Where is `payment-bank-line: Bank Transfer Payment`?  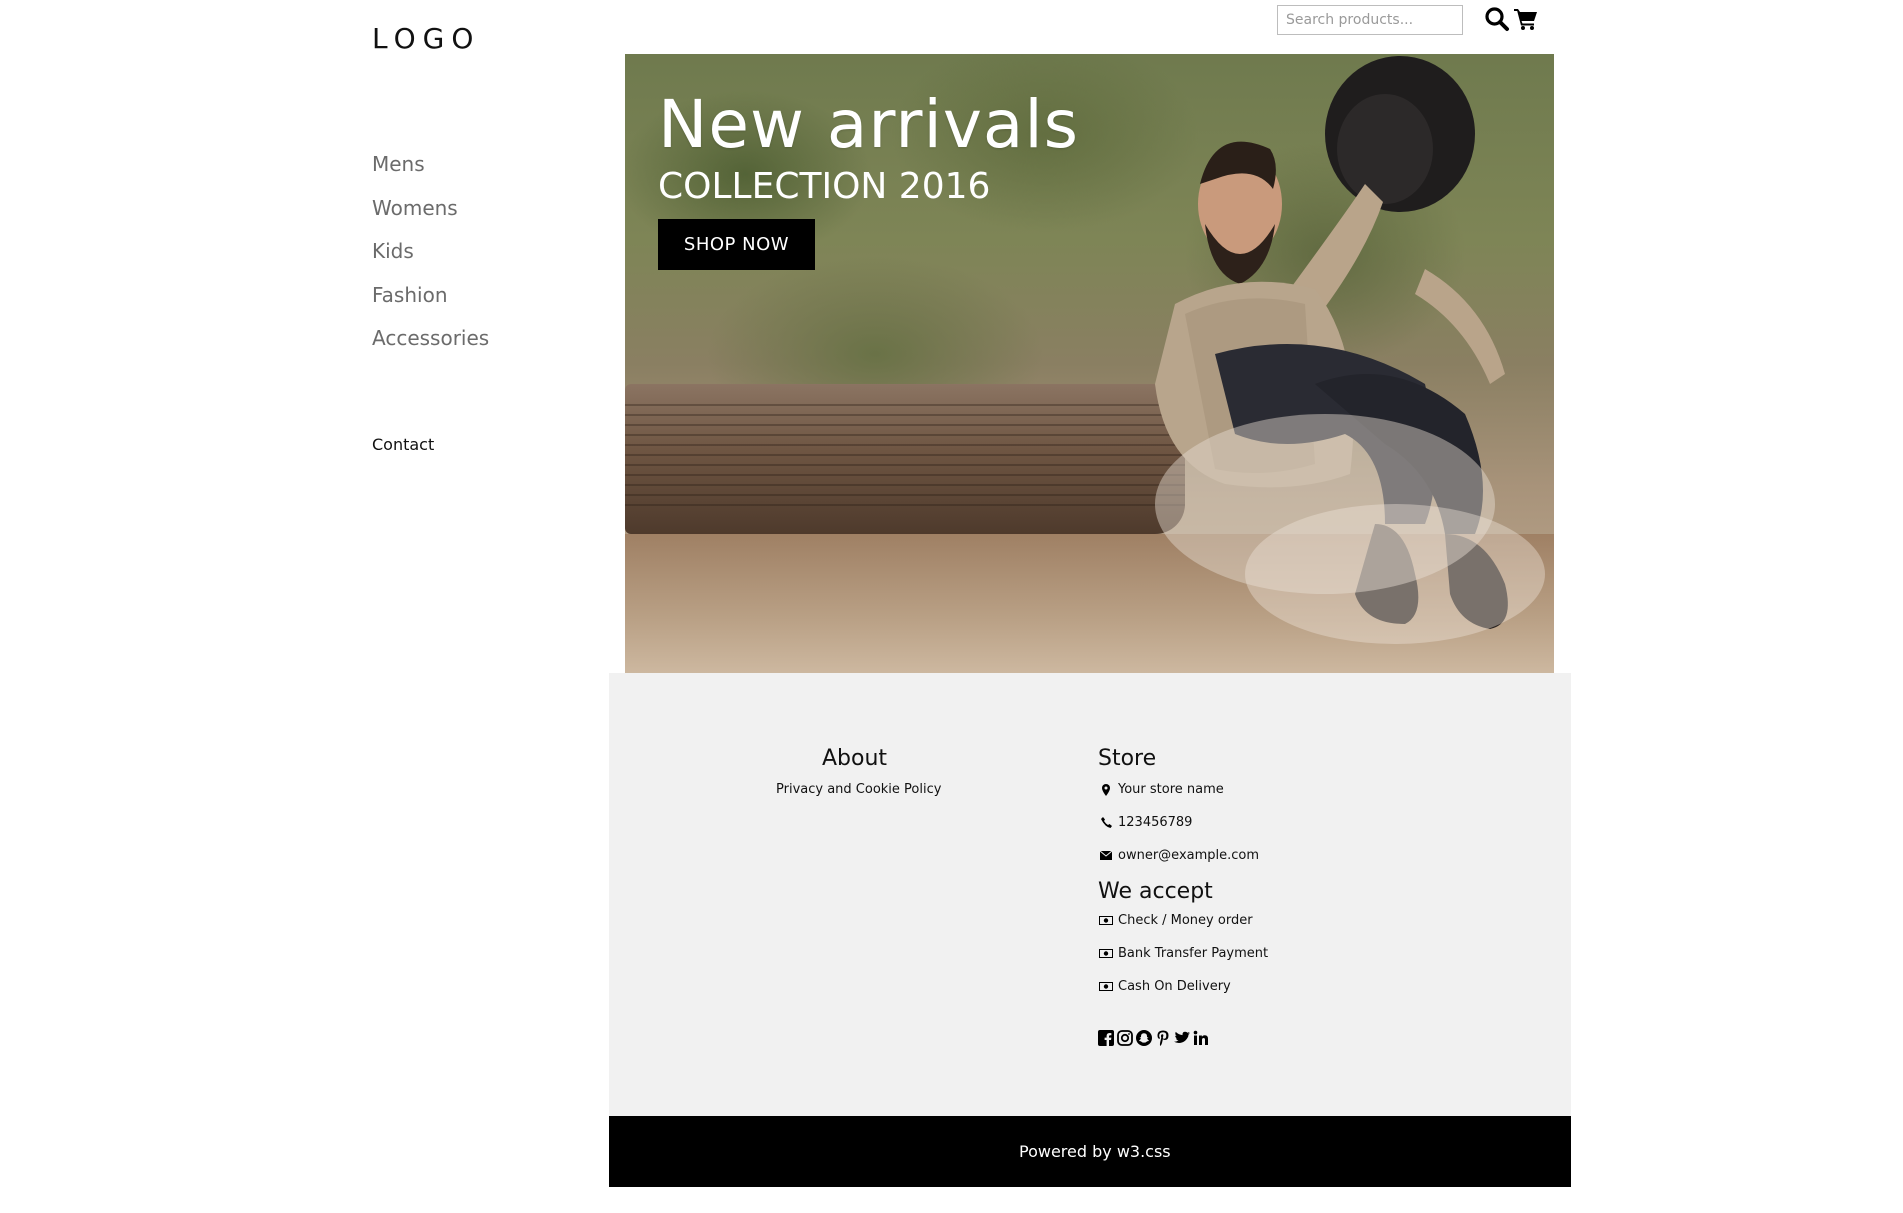
payment-bank-line: Bank Transfer Payment is located at coordinates (1183, 953).